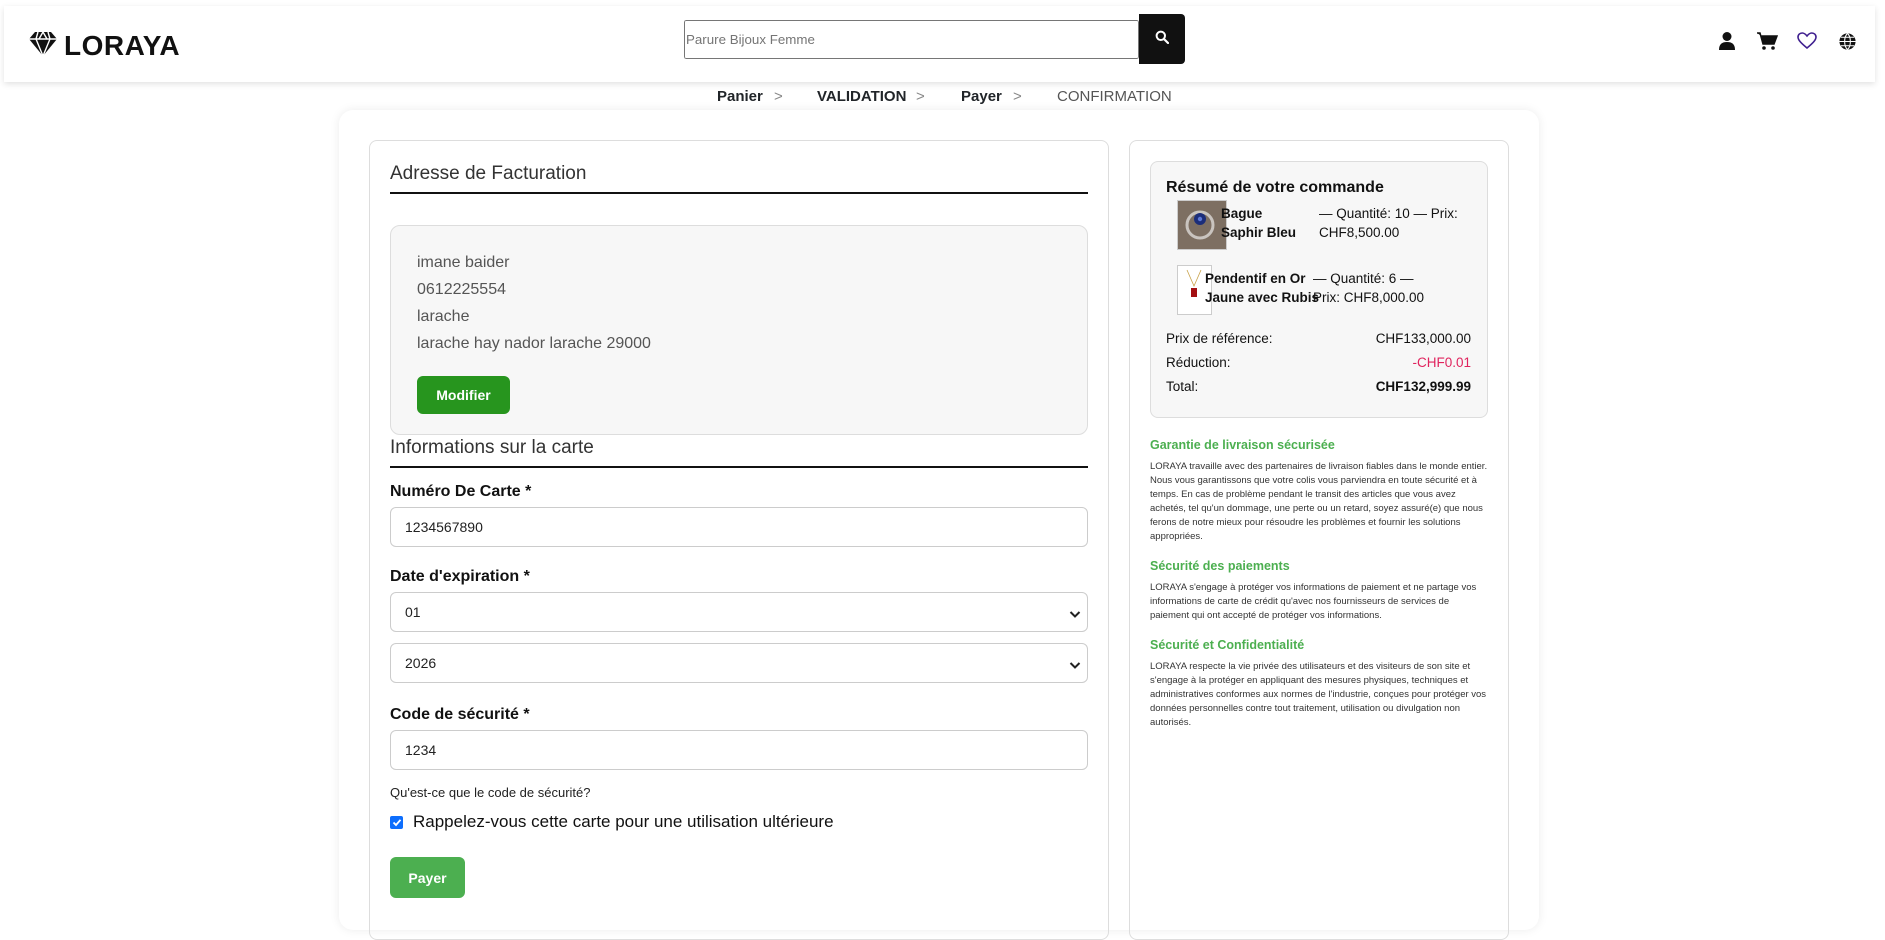 This screenshot has width=1885, height=940. I want to click on ring-thumbnail, so click(1202, 225).